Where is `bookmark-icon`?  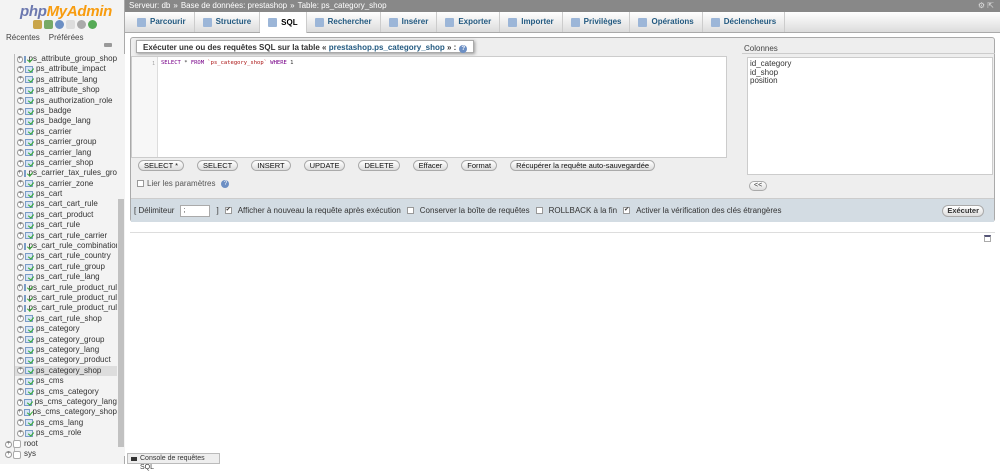
bookmark-icon is located at coordinates (987, 238).